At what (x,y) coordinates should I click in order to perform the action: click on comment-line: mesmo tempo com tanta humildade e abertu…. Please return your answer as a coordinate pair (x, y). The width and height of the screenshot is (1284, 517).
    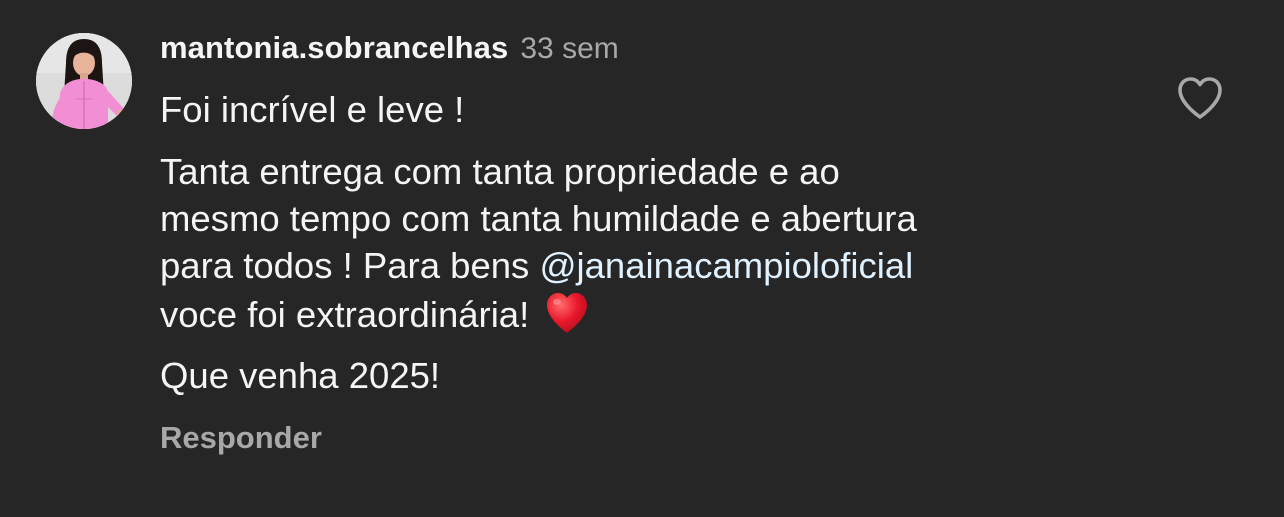
    Looking at the image, I should click on (538, 218).